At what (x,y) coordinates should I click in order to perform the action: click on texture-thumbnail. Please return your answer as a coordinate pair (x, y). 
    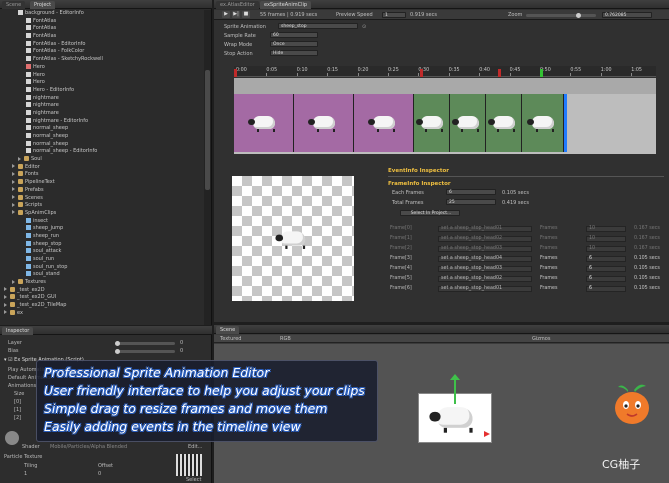
    Looking at the image, I should click on (189, 465).